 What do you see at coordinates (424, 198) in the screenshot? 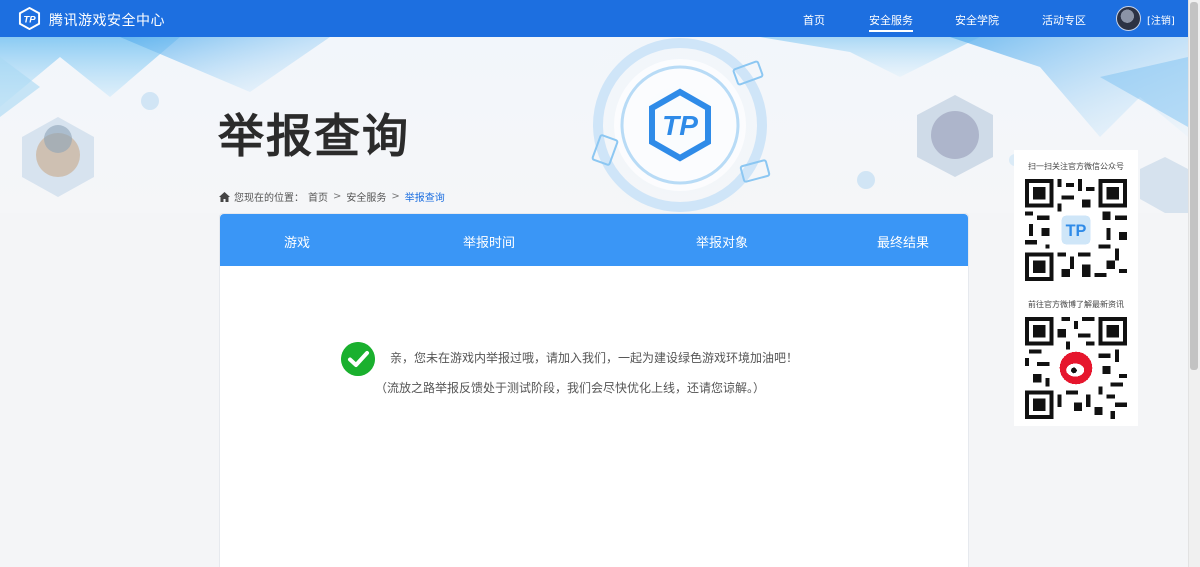
I see `breadcrumb-current: 举报查询` at bounding box center [424, 198].